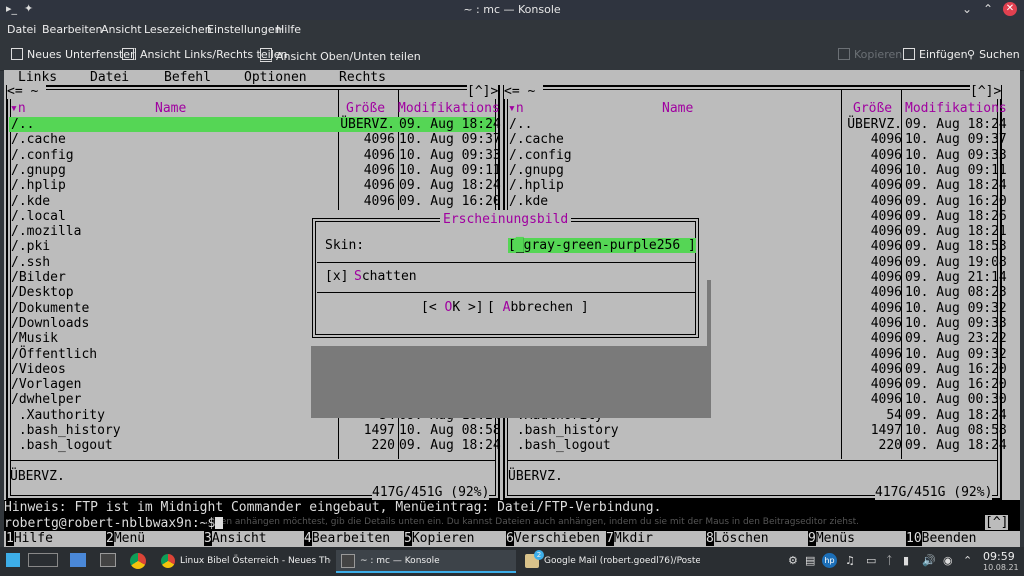 The height and width of the screenshot is (576, 1024). Describe the element at coordinates (27, 91) in the screenshot. I see `left-panel-path: <= ~` at that location.